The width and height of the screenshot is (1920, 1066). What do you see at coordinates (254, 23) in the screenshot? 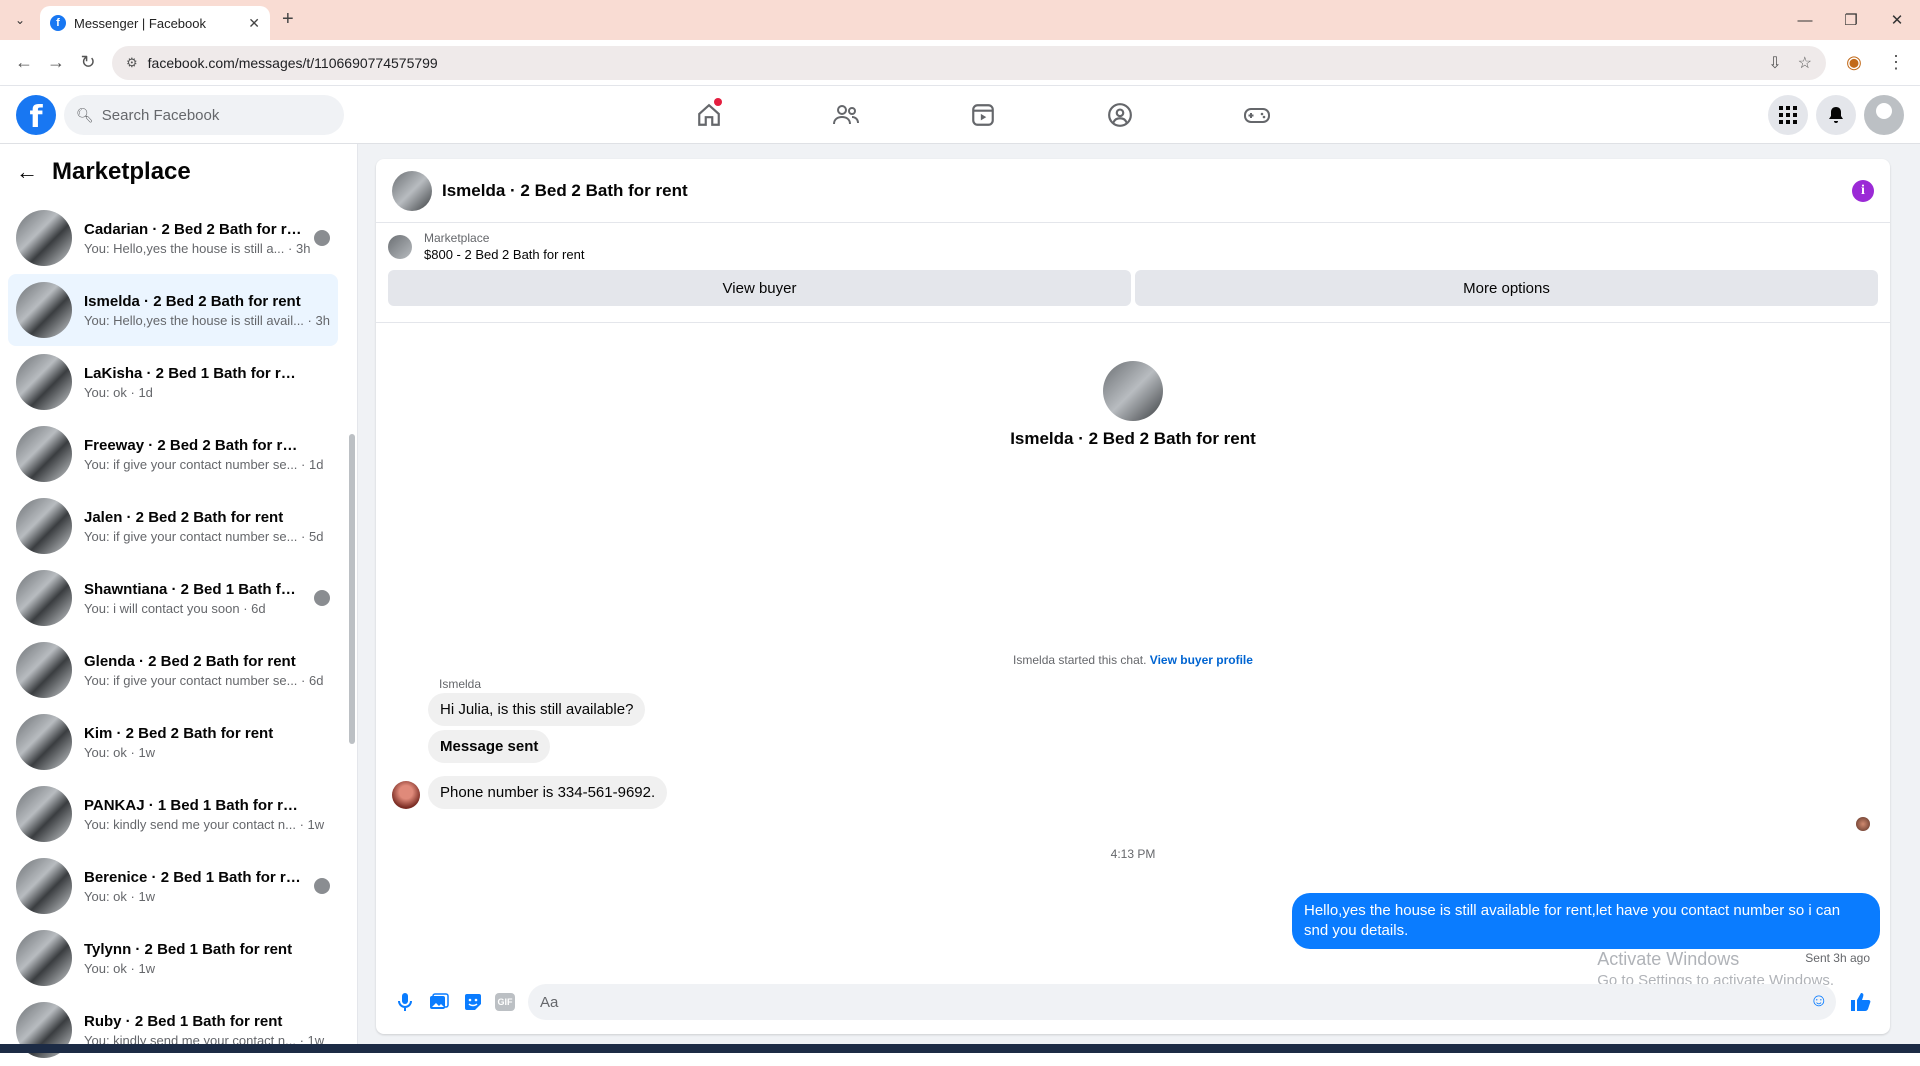
I see `close-tab-icon: ✕` at bounding box center [254, 23].